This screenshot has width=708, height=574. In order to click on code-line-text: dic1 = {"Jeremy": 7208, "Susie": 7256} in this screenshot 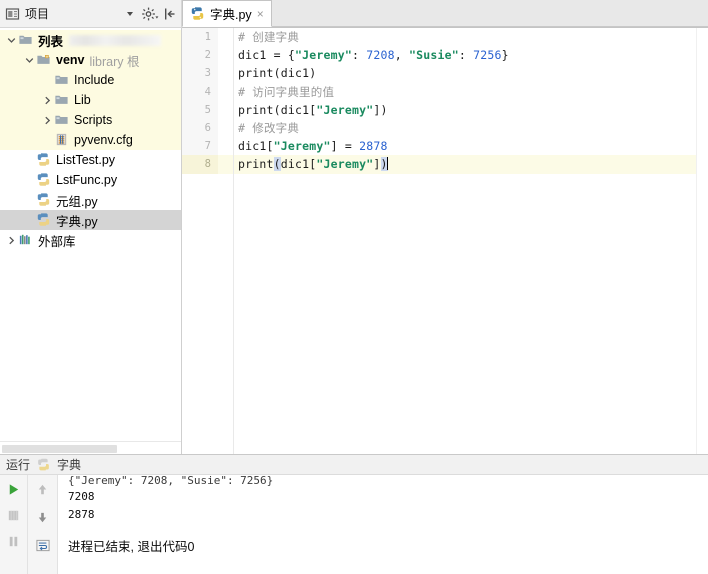, I will do `click(463, 55)`.